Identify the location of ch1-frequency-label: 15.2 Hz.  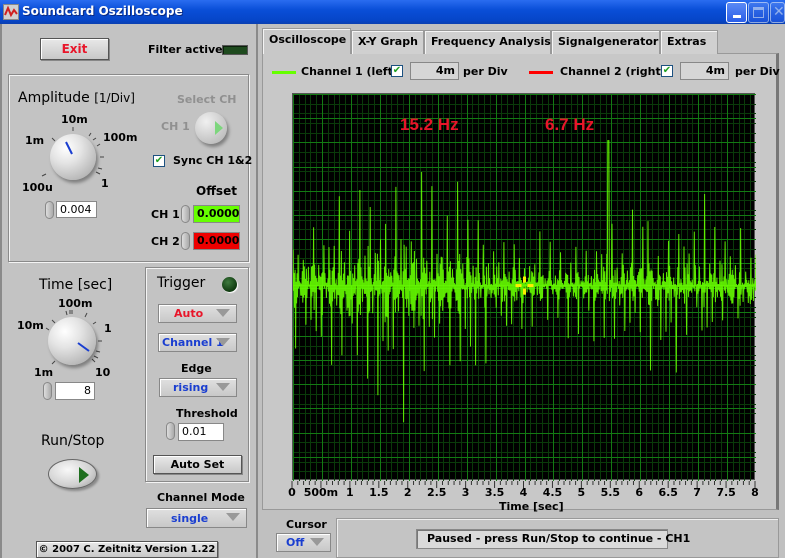
(429, 124).